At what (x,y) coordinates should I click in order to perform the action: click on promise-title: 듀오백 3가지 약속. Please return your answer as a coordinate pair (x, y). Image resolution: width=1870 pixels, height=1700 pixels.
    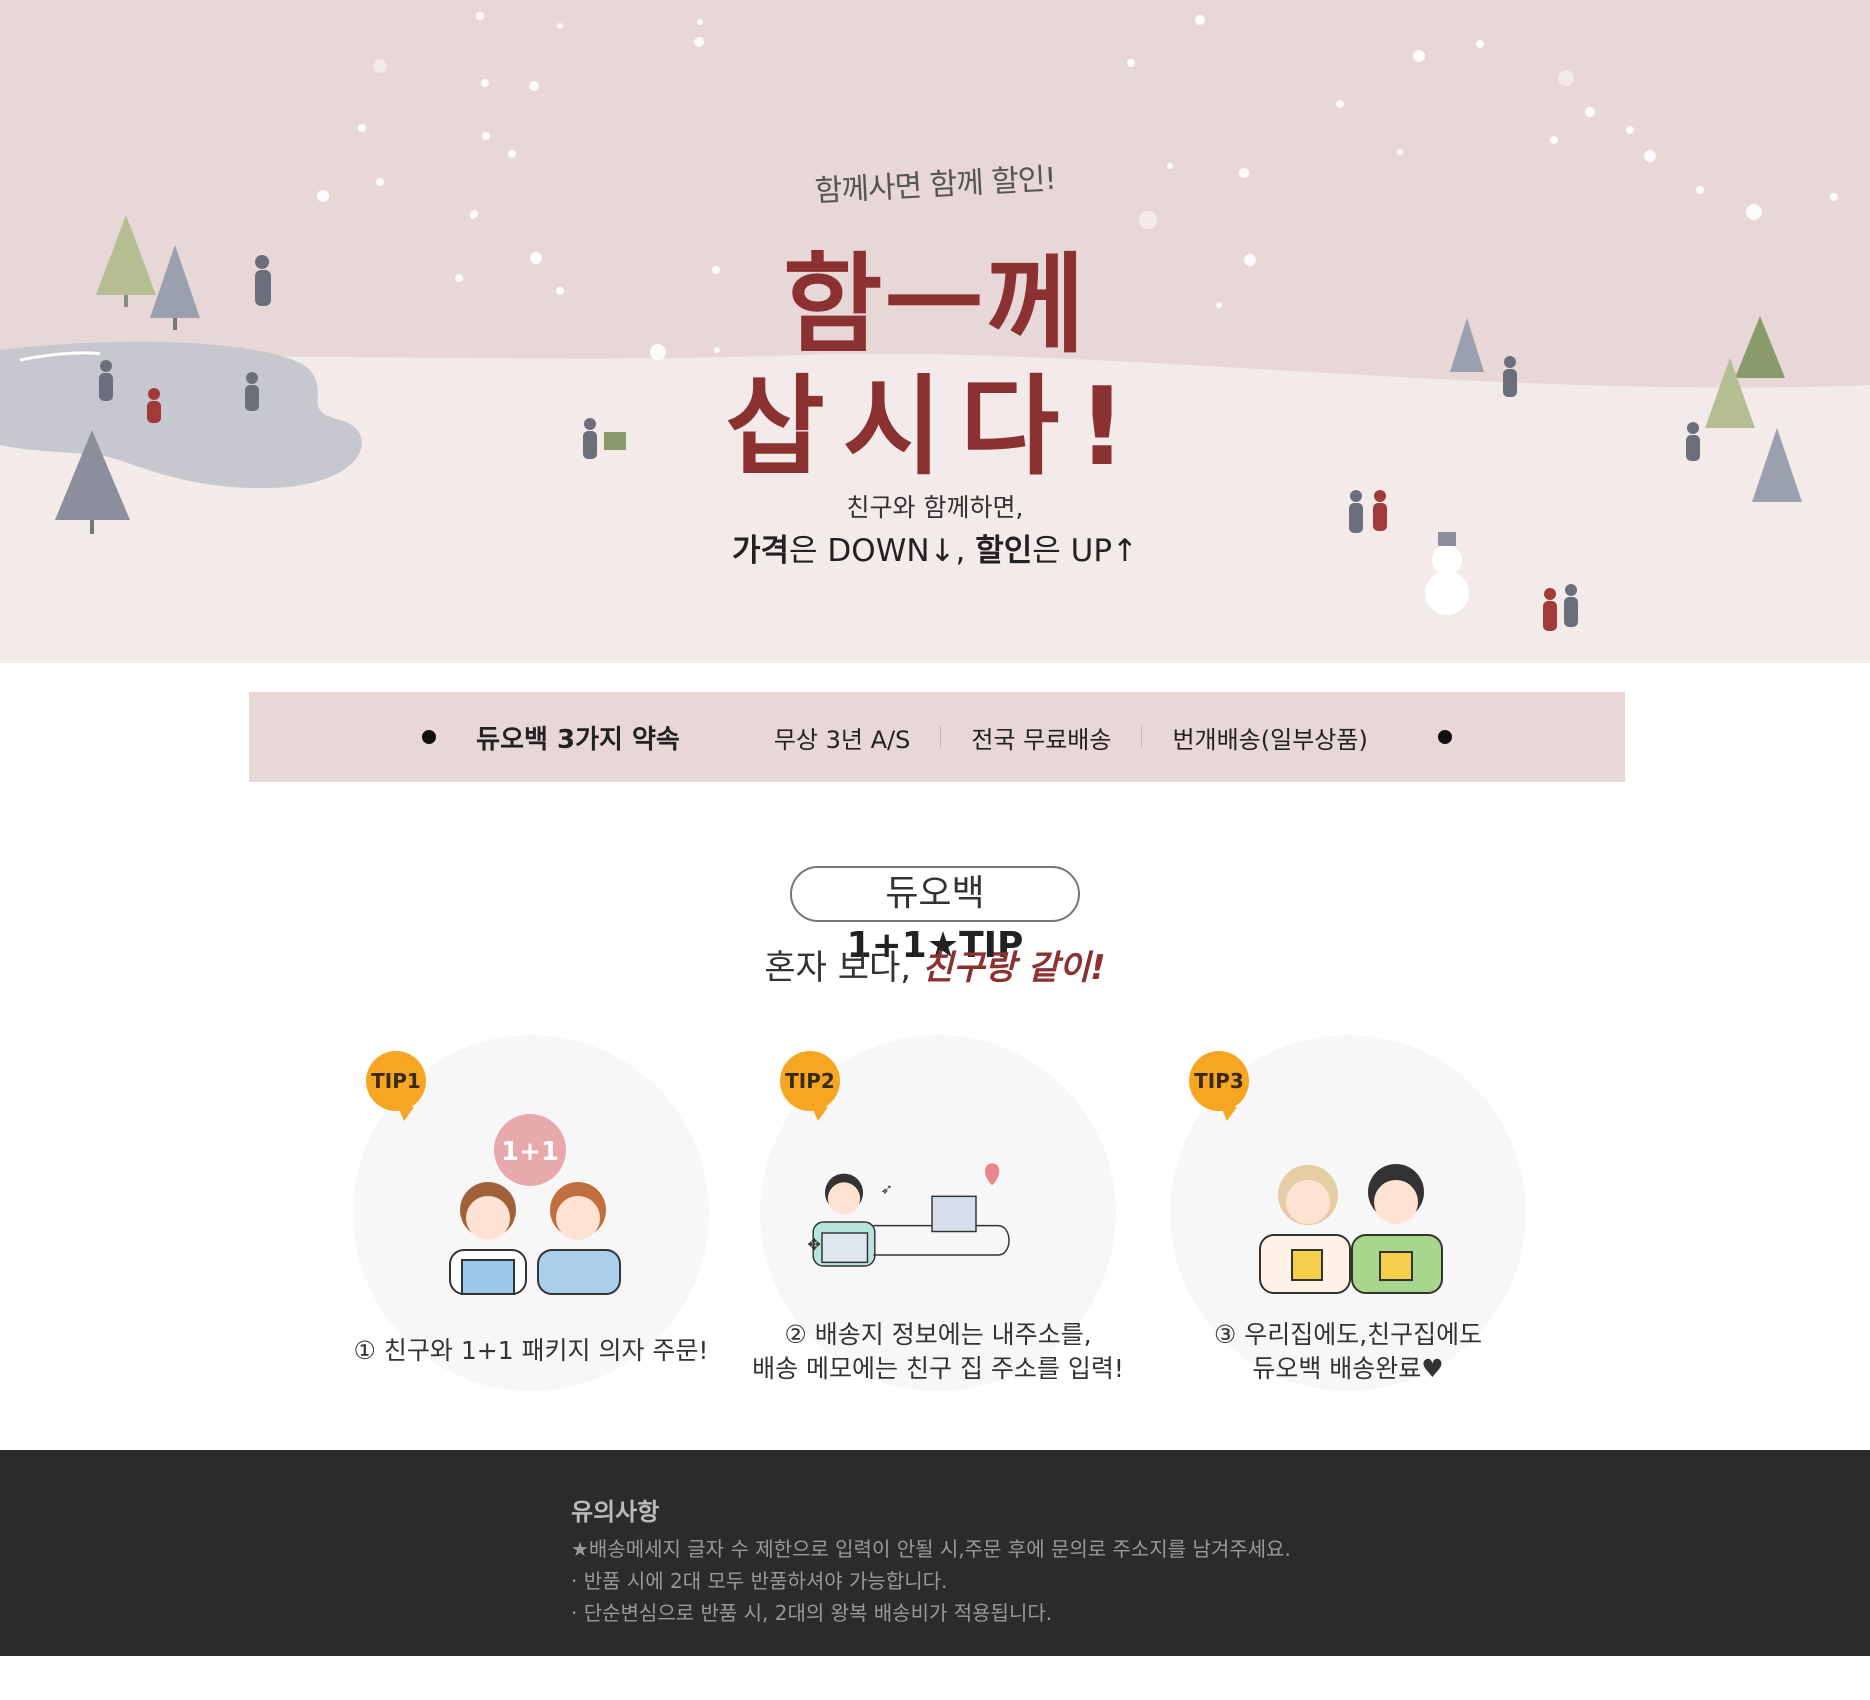
    Looking at the image, I should click on (578, 739).